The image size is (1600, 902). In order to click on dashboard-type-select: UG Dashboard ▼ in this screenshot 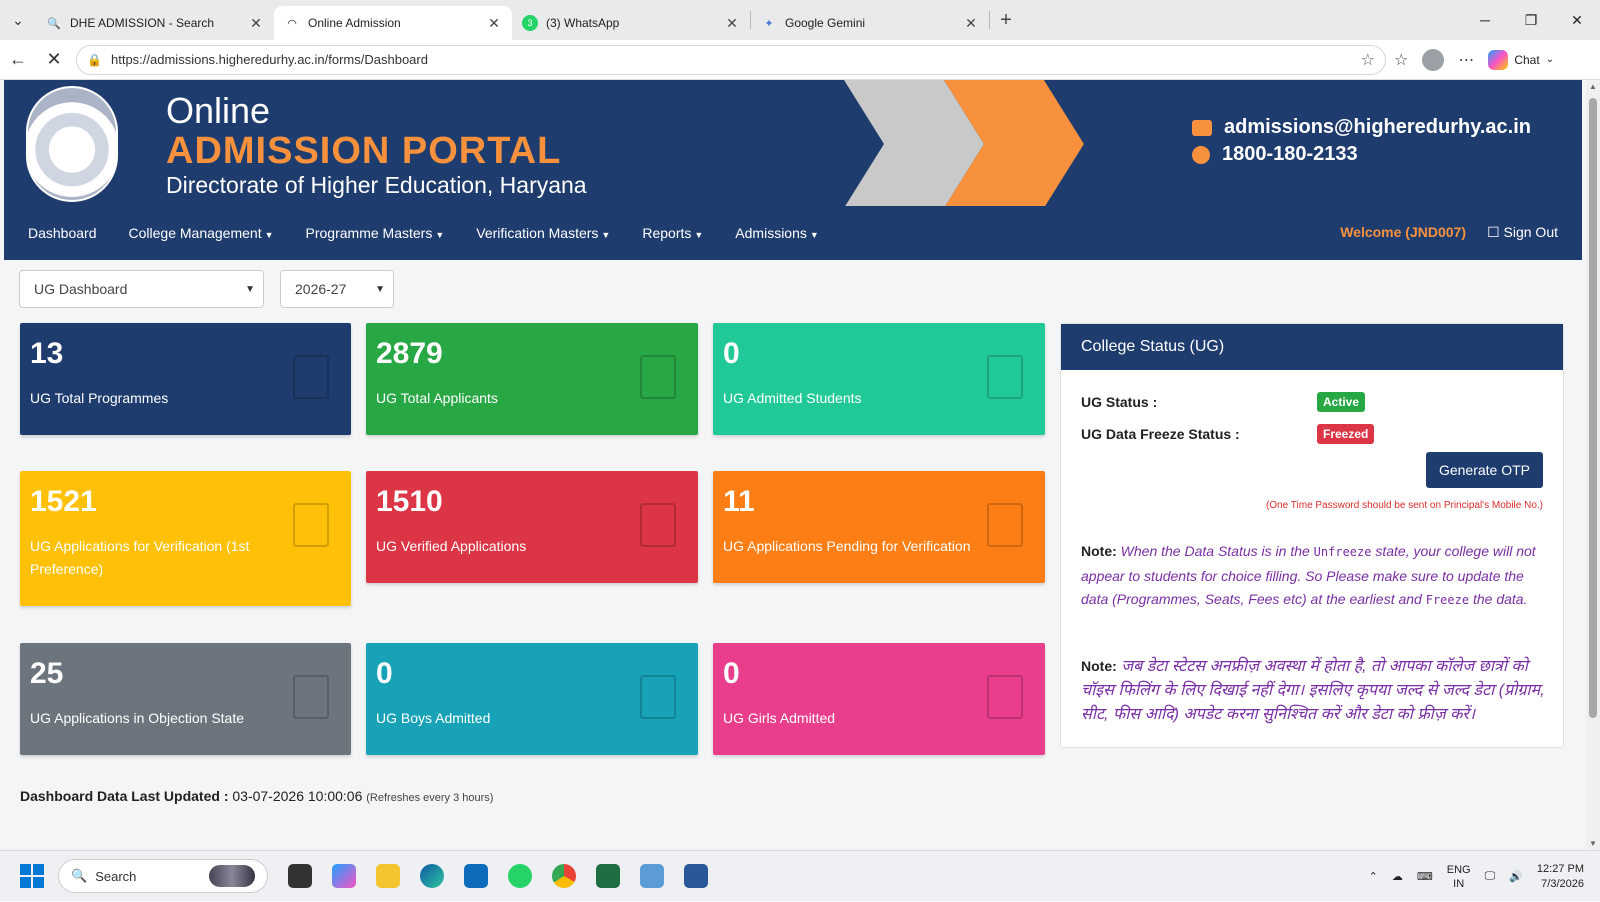, I will do `click(141, 289)`.